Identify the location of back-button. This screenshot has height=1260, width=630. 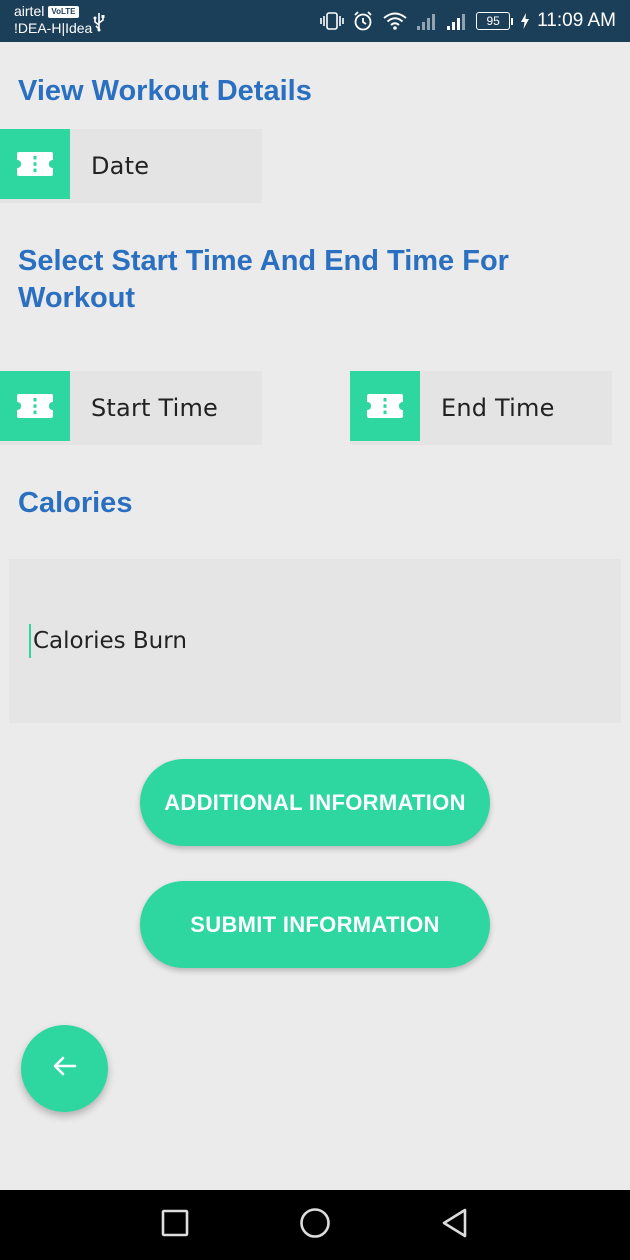
(455, 1225).